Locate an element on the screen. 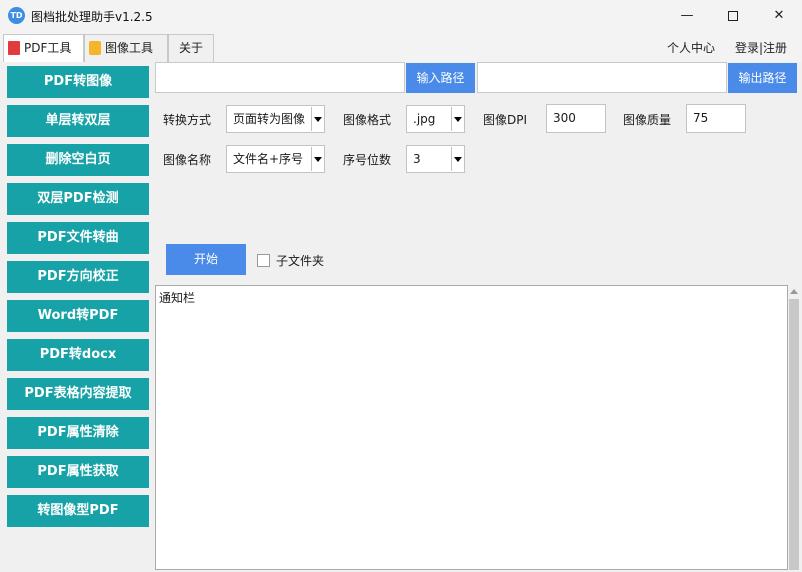 This screenshot has width=802, height=572. convert-mode-label: 转换方式 is located at coordinates (187, 120).